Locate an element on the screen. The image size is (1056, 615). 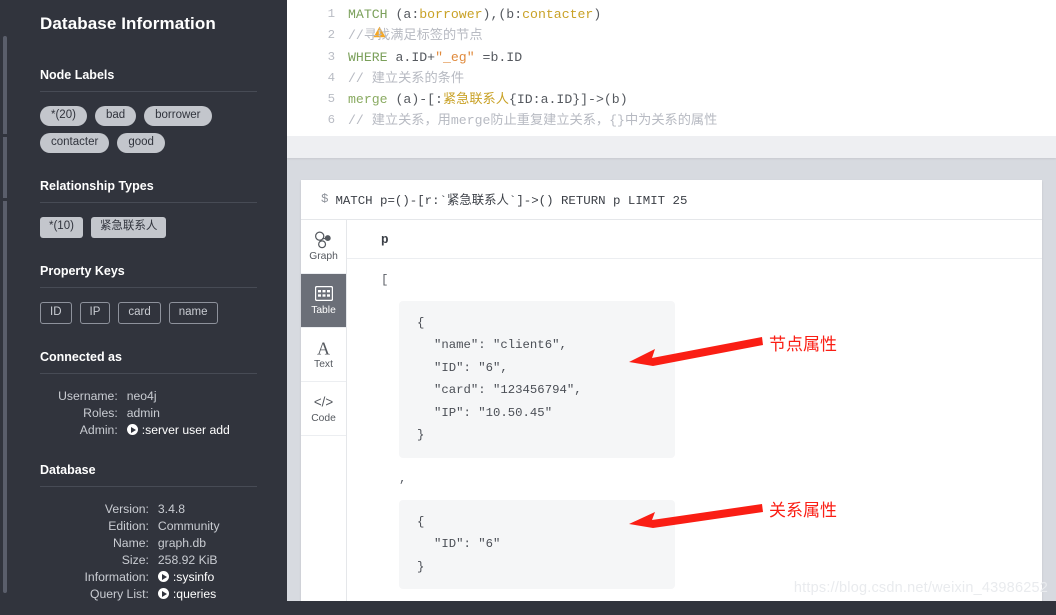
row-value: 3.4.8 is located at coordinates (171, 509).